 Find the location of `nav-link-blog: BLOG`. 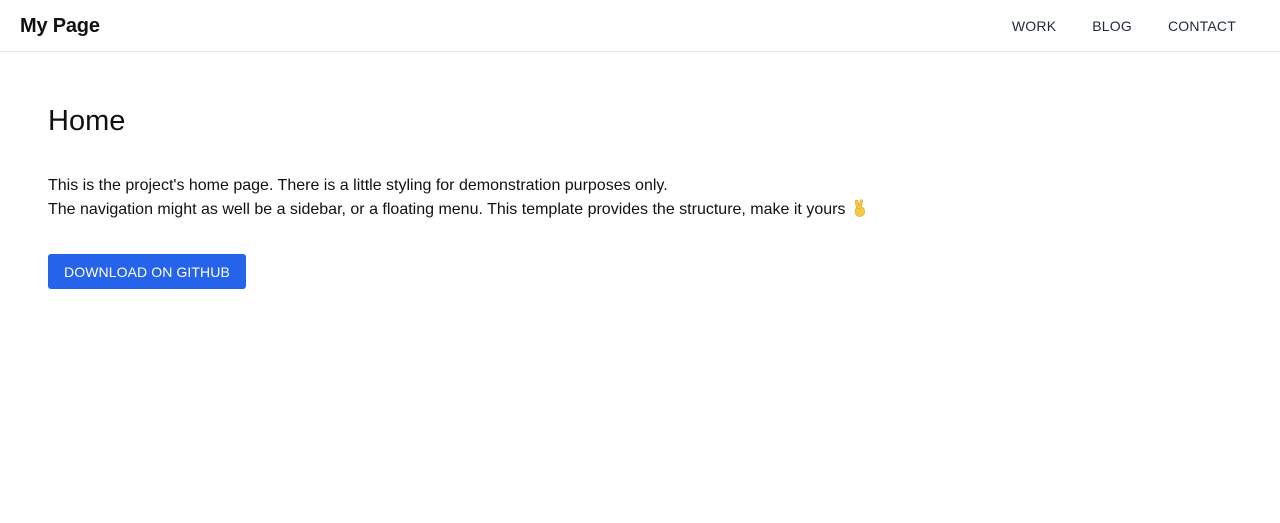

nav-link-blog: BLOG is located at coordinates (1112, 26).